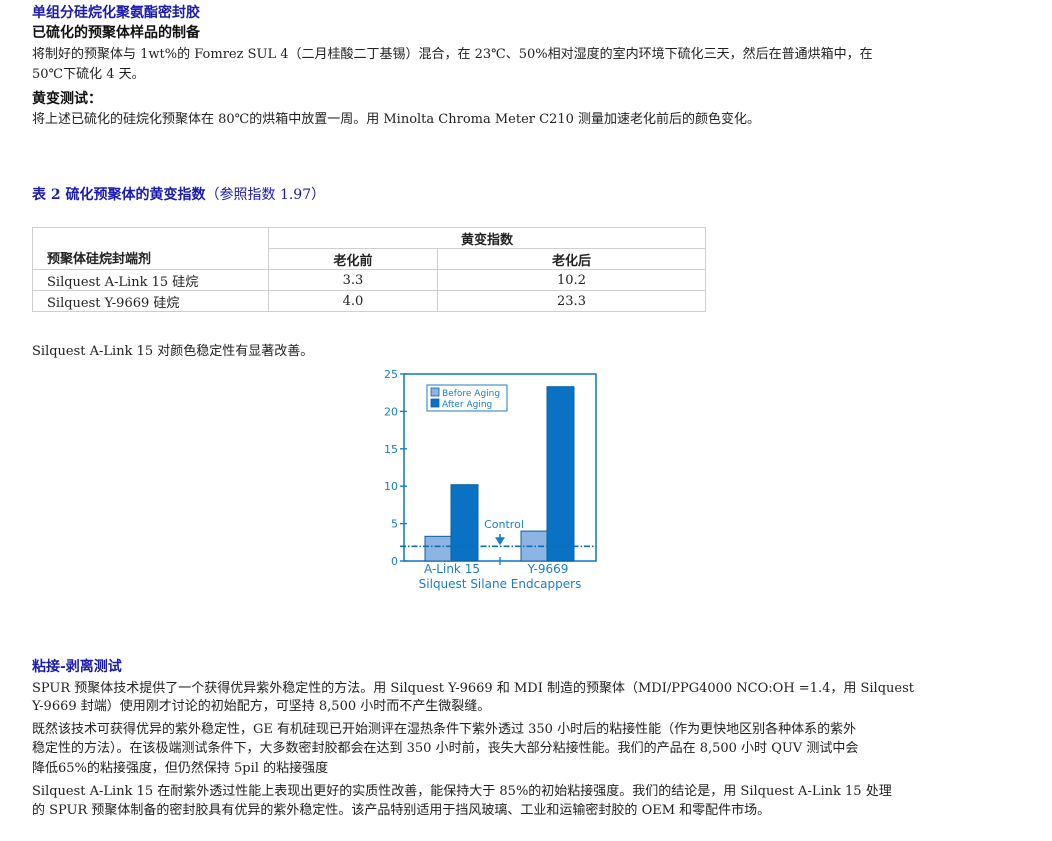  Describe the element at coordinates (571, 280) in the screenshot. I see `row-after: 10.2` at that location.